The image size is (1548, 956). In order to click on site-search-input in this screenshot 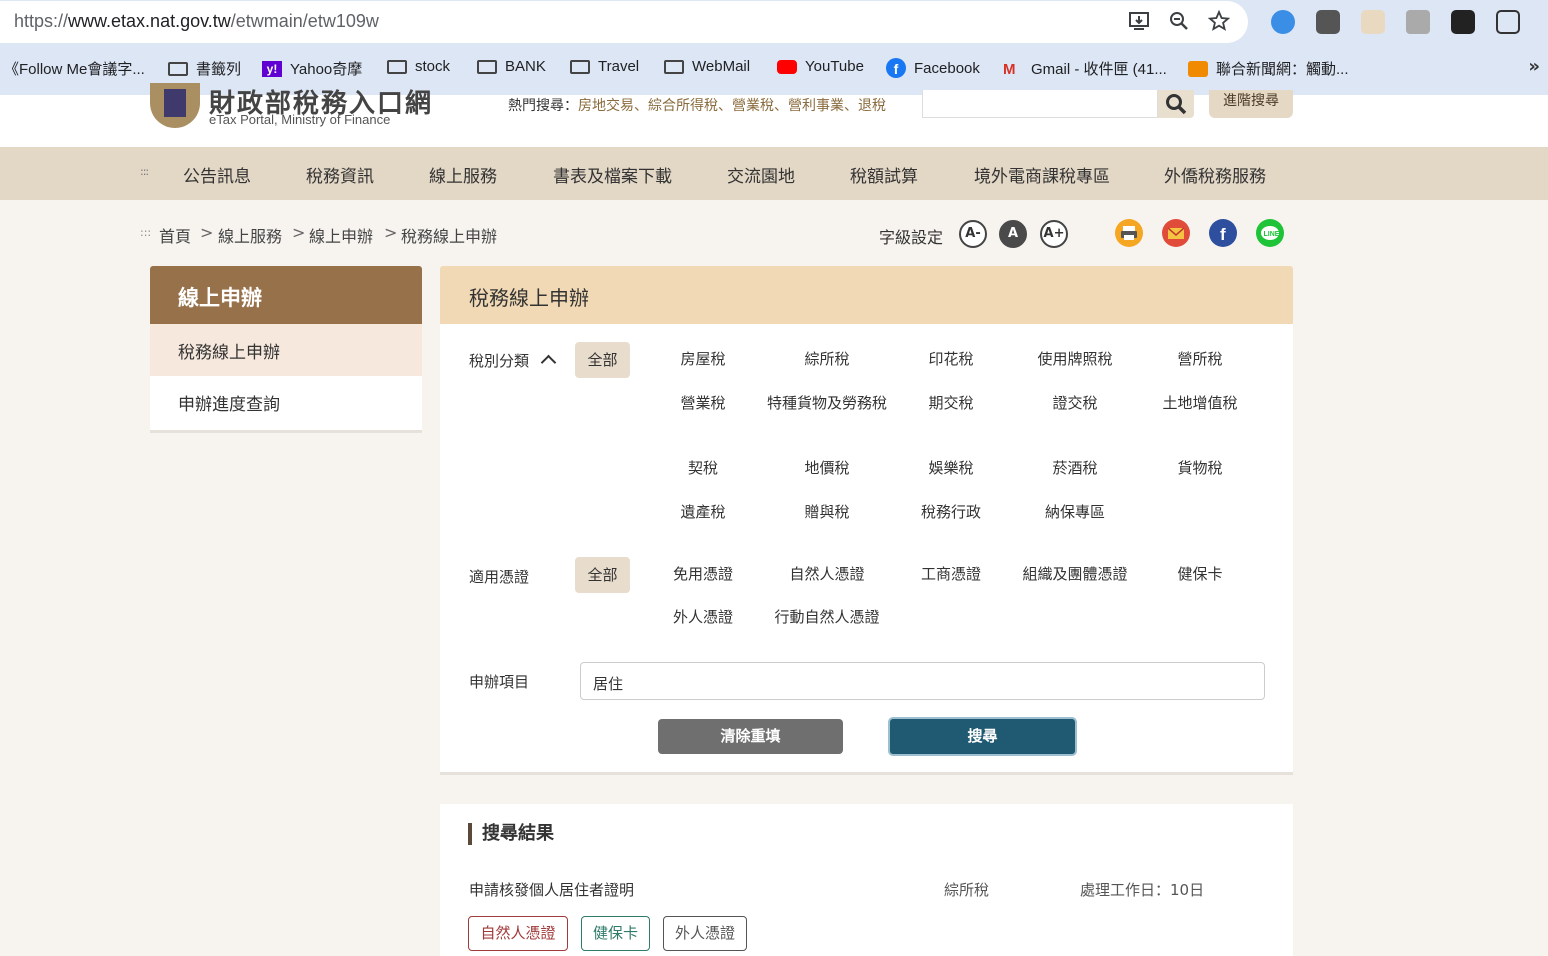, I will do `click(1040, 104)`.